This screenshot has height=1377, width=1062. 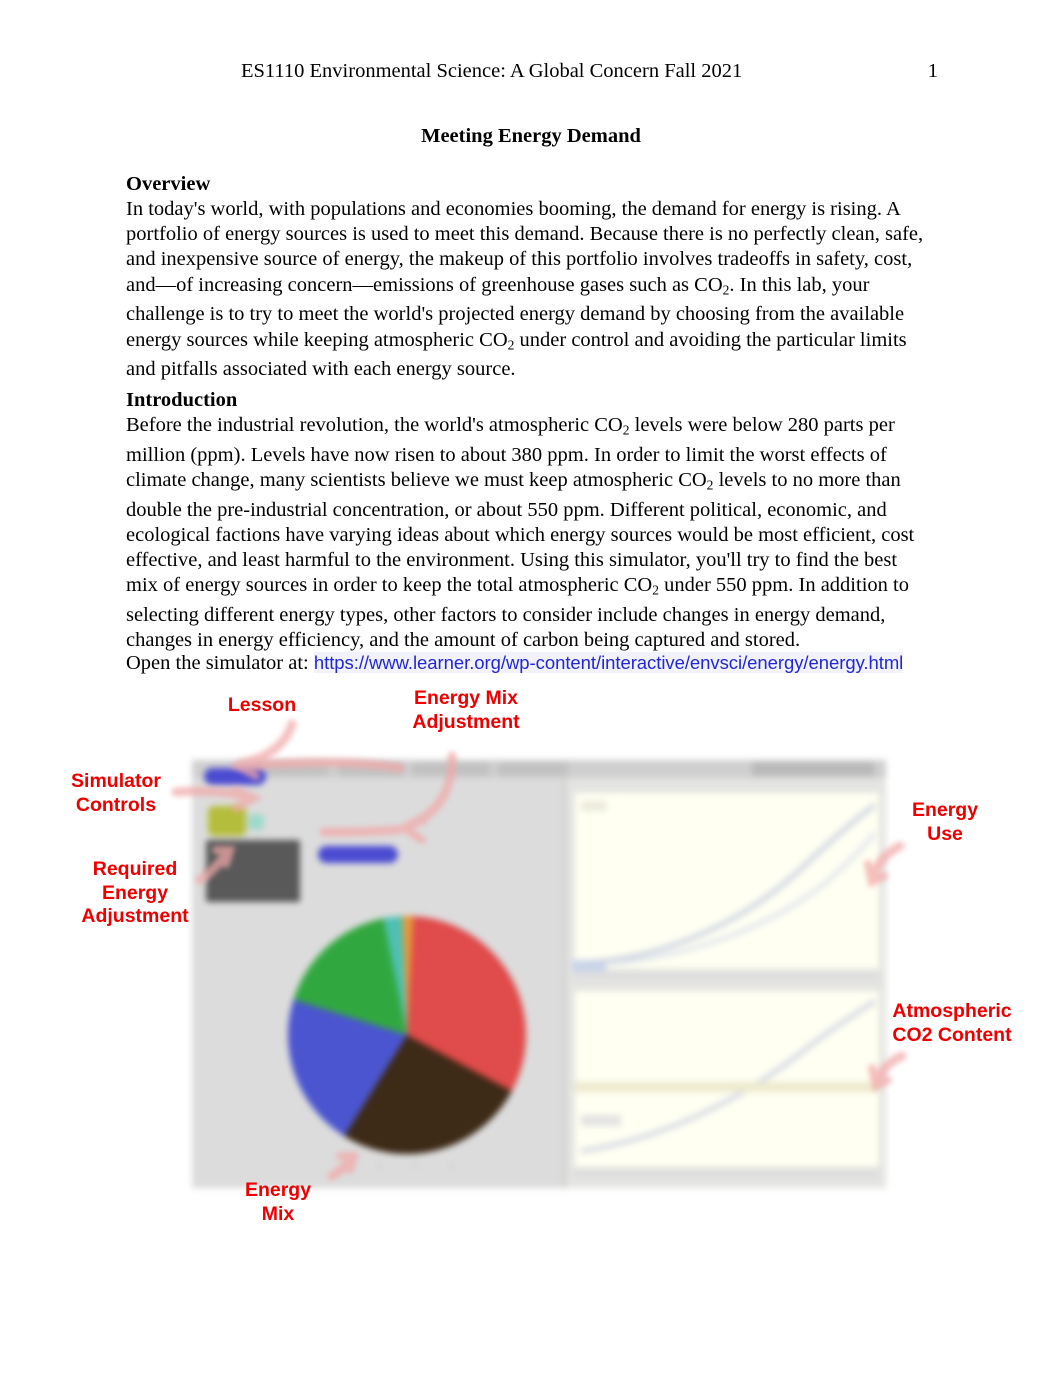 What do you see at coordinates (932, 71) in the screenshot?
I see `page-number: 1` at bounding box center [932, 71].